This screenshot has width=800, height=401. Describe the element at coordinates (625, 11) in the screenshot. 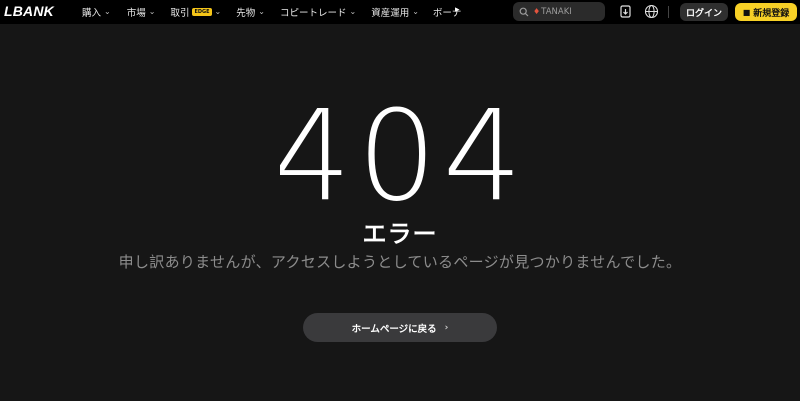

I see `download-icon` at that location.